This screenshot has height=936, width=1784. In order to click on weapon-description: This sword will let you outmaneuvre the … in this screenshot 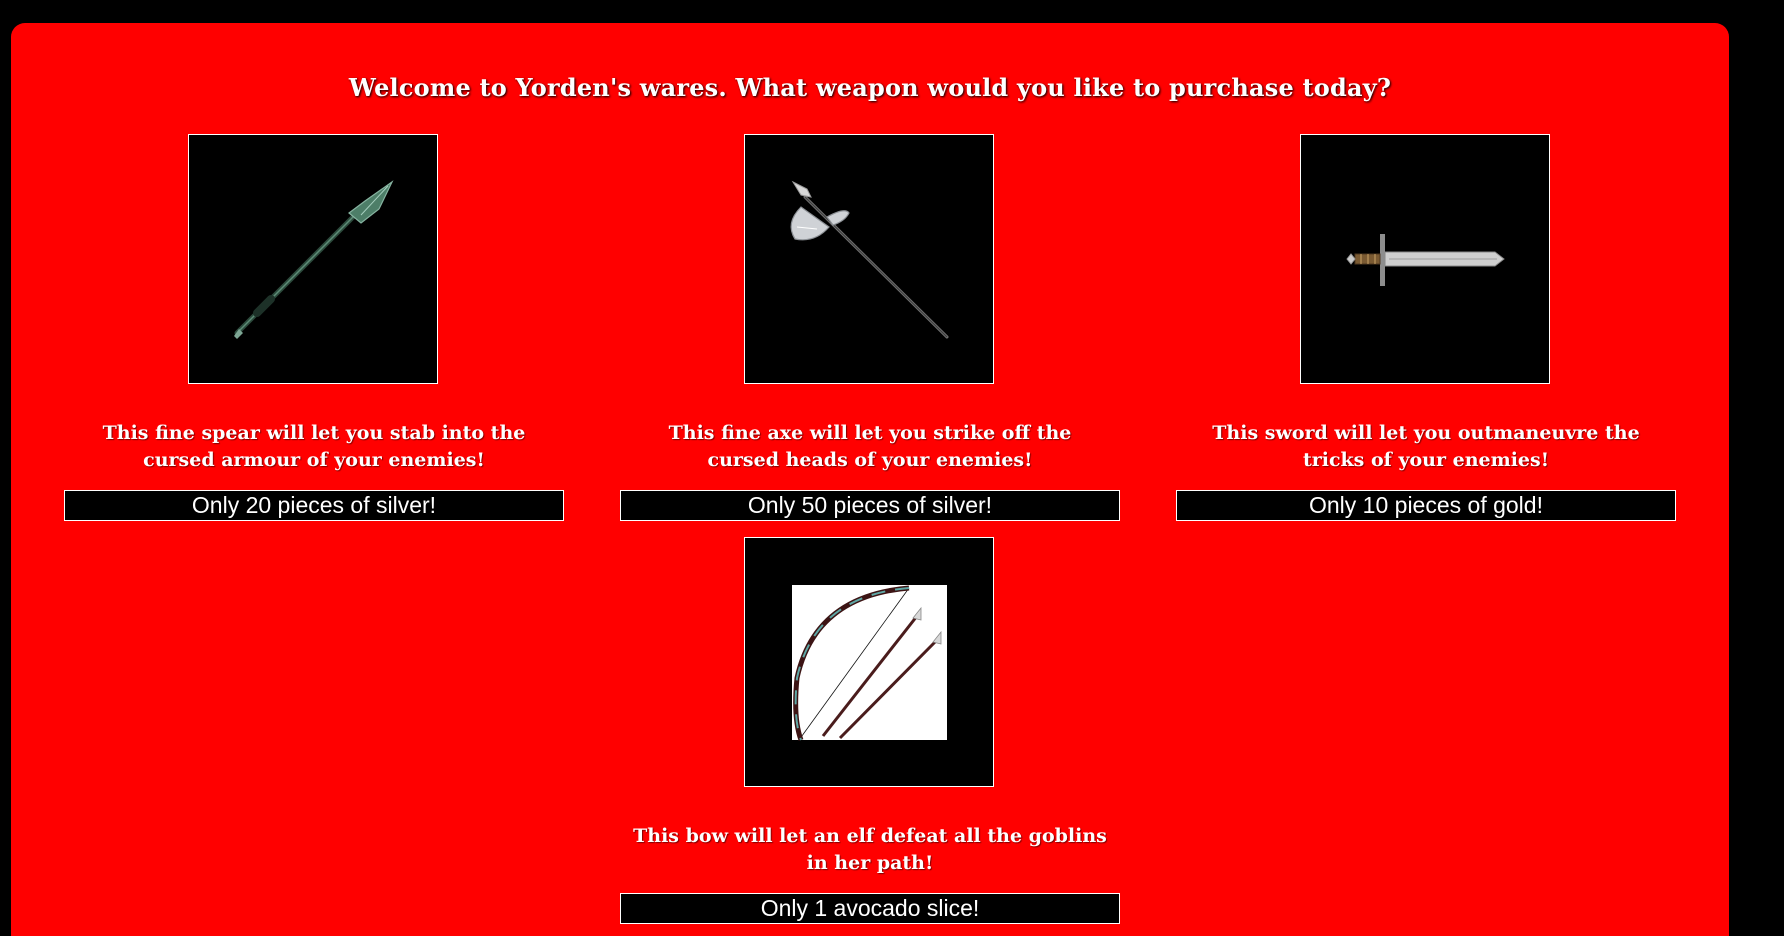, I will do `click(1426, 446)`.